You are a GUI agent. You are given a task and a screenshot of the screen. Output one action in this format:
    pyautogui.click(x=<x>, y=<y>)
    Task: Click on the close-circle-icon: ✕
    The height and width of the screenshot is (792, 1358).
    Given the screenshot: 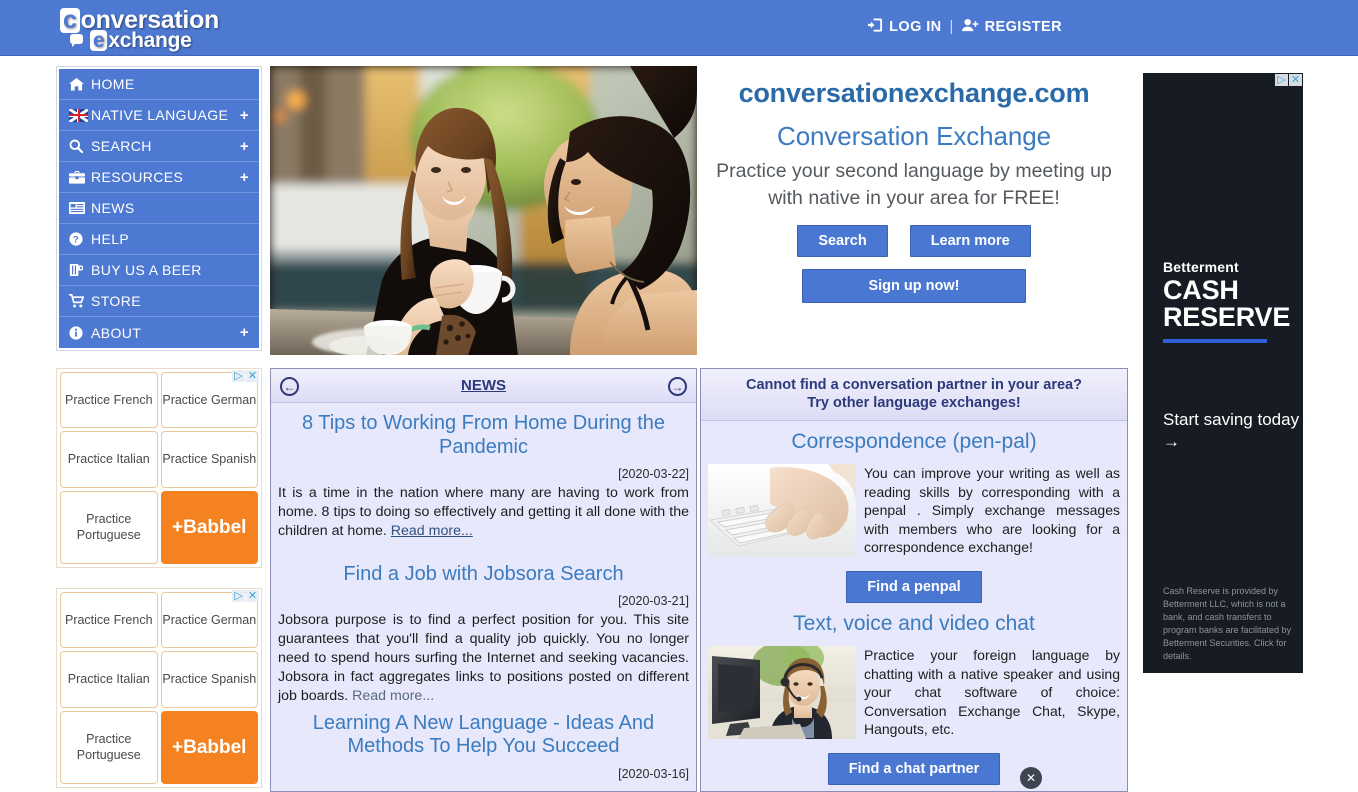 What is the action you would take?
    pyautogui.click(x=1031, y=778)
    